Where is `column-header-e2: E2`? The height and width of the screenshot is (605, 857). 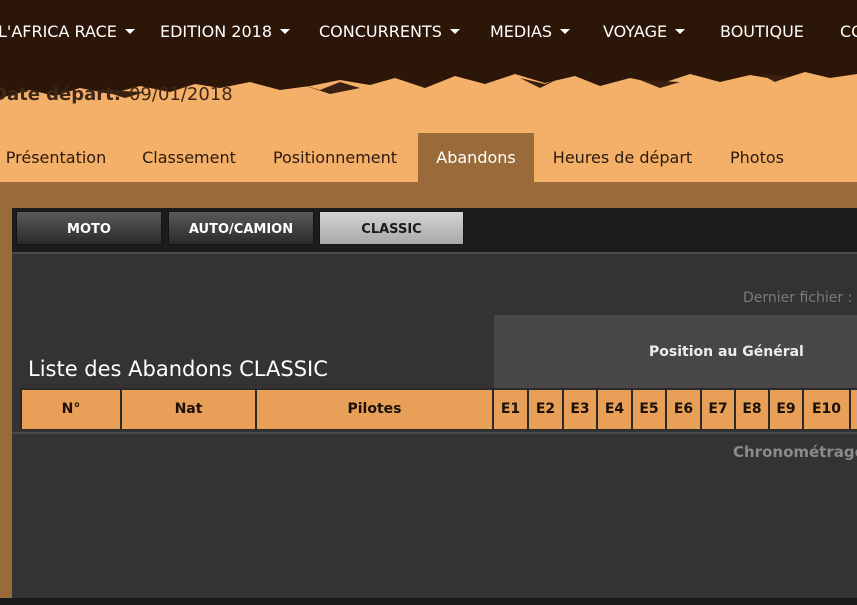
column-header-e2: E2 is located at coordinates (545, 409).